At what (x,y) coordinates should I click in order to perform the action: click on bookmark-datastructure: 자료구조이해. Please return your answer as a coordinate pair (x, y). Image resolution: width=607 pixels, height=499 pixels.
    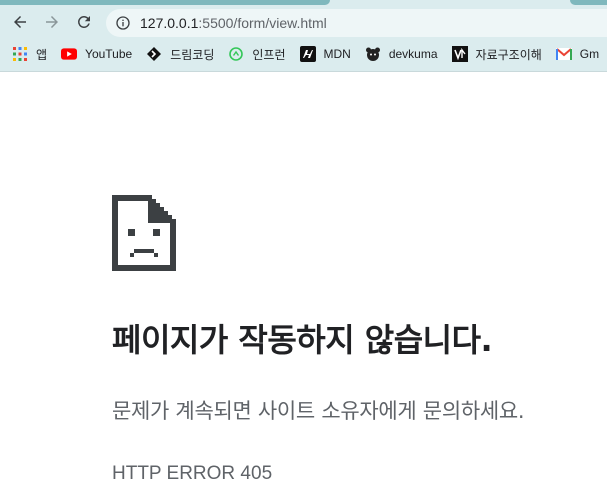
    Looking at the image, I should click on (496, 54).